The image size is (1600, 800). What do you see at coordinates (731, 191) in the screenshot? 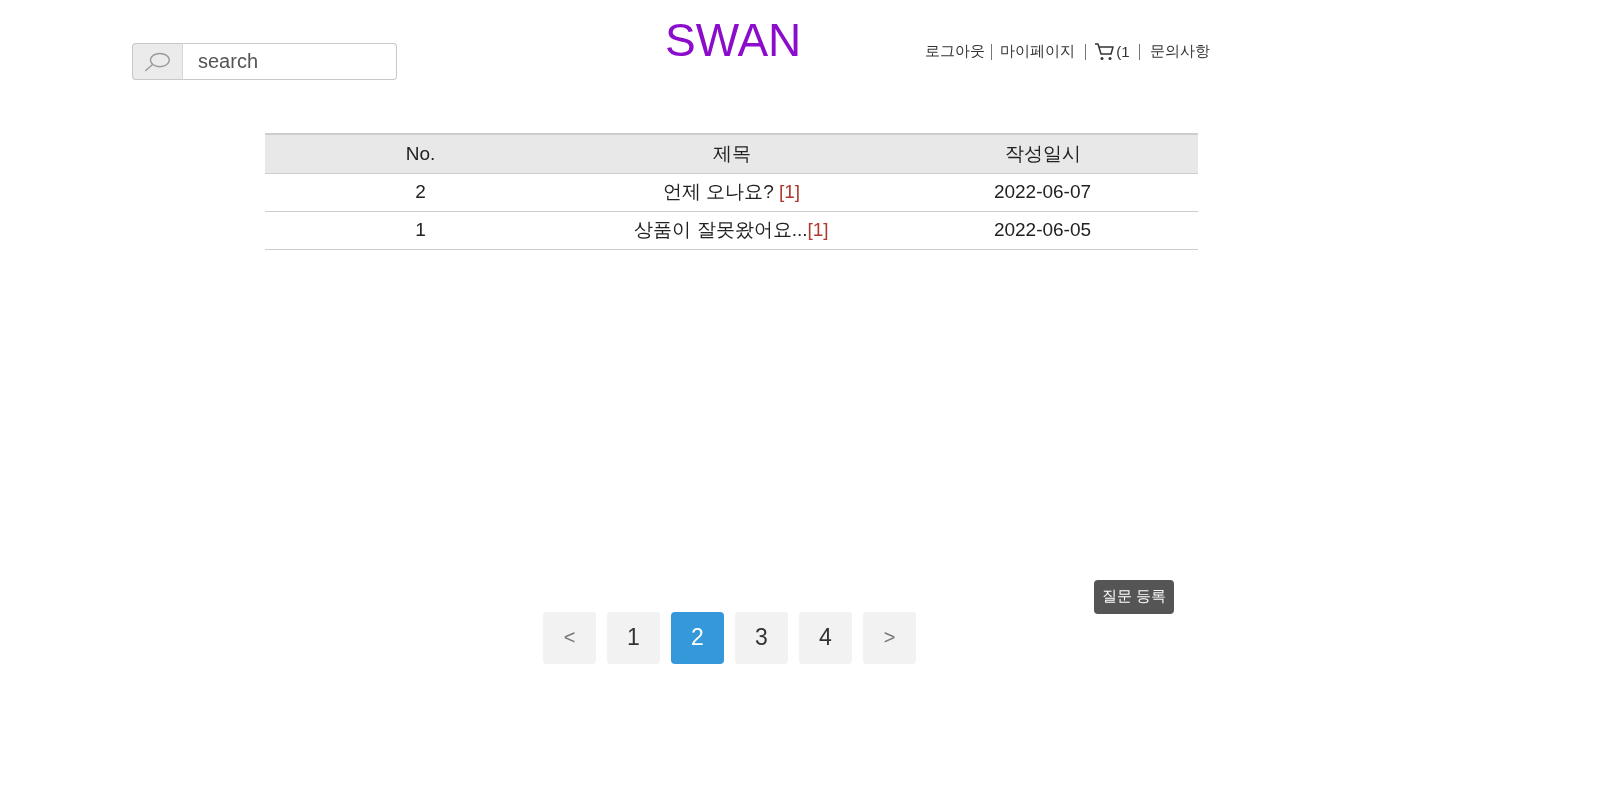
I see `question-title-link: 언제 오나요? [1]` at bounding box center [731, 191].